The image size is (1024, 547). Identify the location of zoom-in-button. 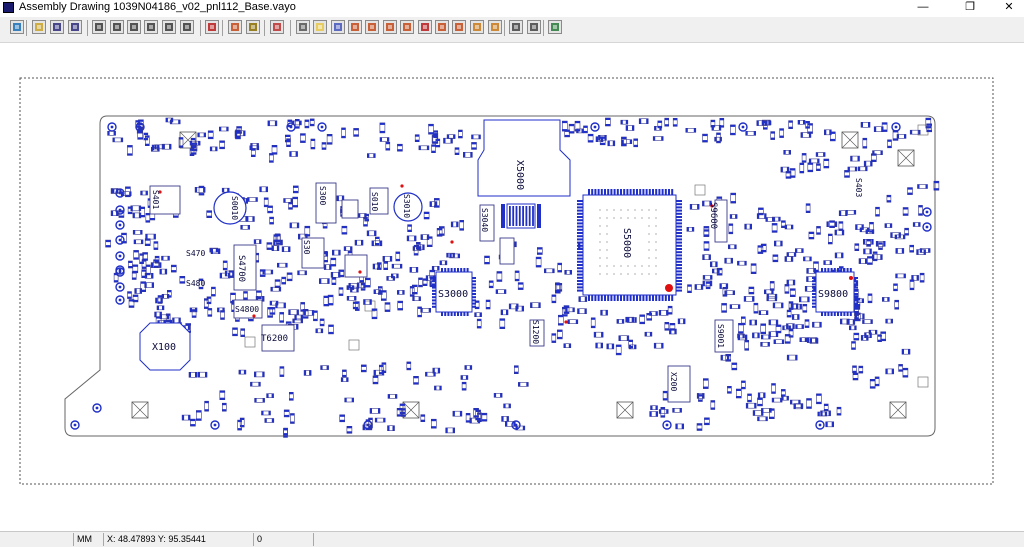
(134, 27).